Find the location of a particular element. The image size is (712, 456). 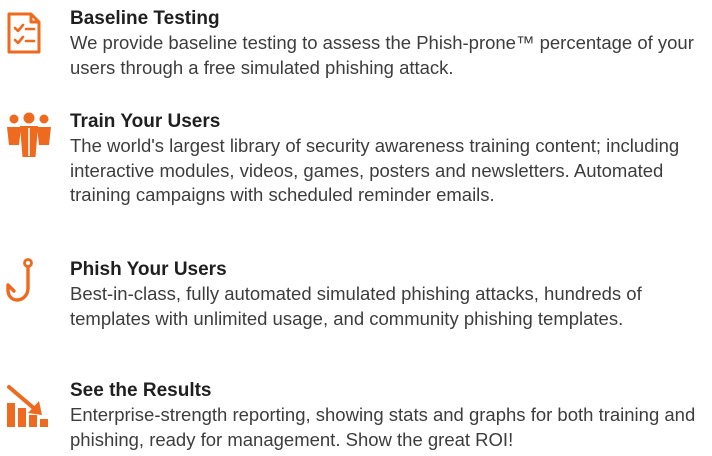

bar-chart-arrow-icon is located at coordinates (30, 409).